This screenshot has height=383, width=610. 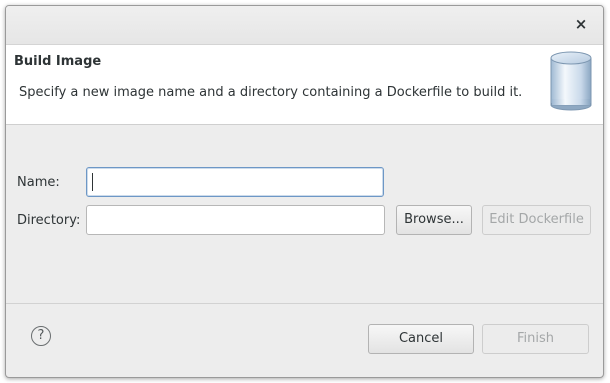 I want to click on directory-input, so click(x=235, y=220).